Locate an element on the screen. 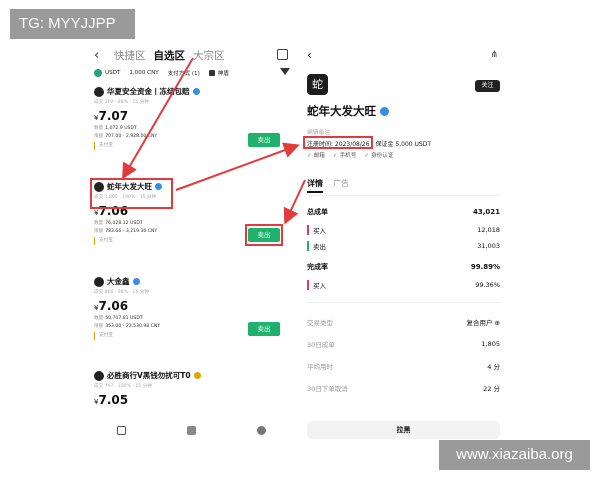 This screenshot has width=600, height=480. price: ¥7.05 is located at coordinates (111, 400).